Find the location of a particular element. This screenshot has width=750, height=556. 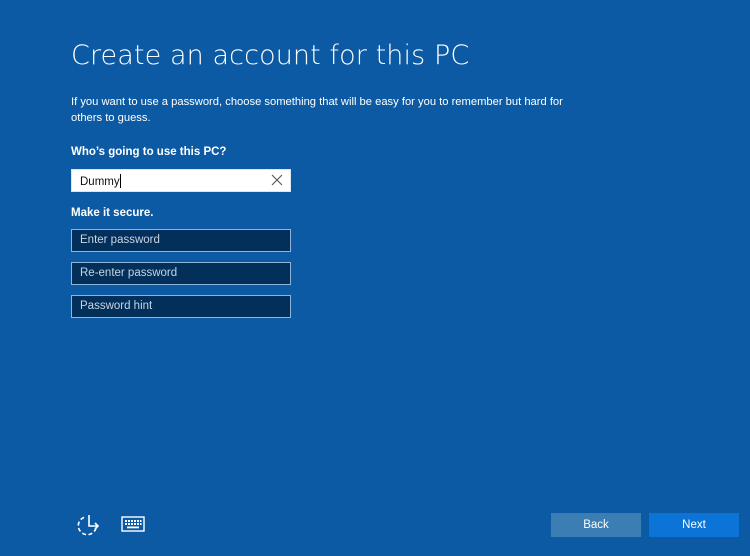

secure-label: Make it secure. is located at coordinates (112, 213).